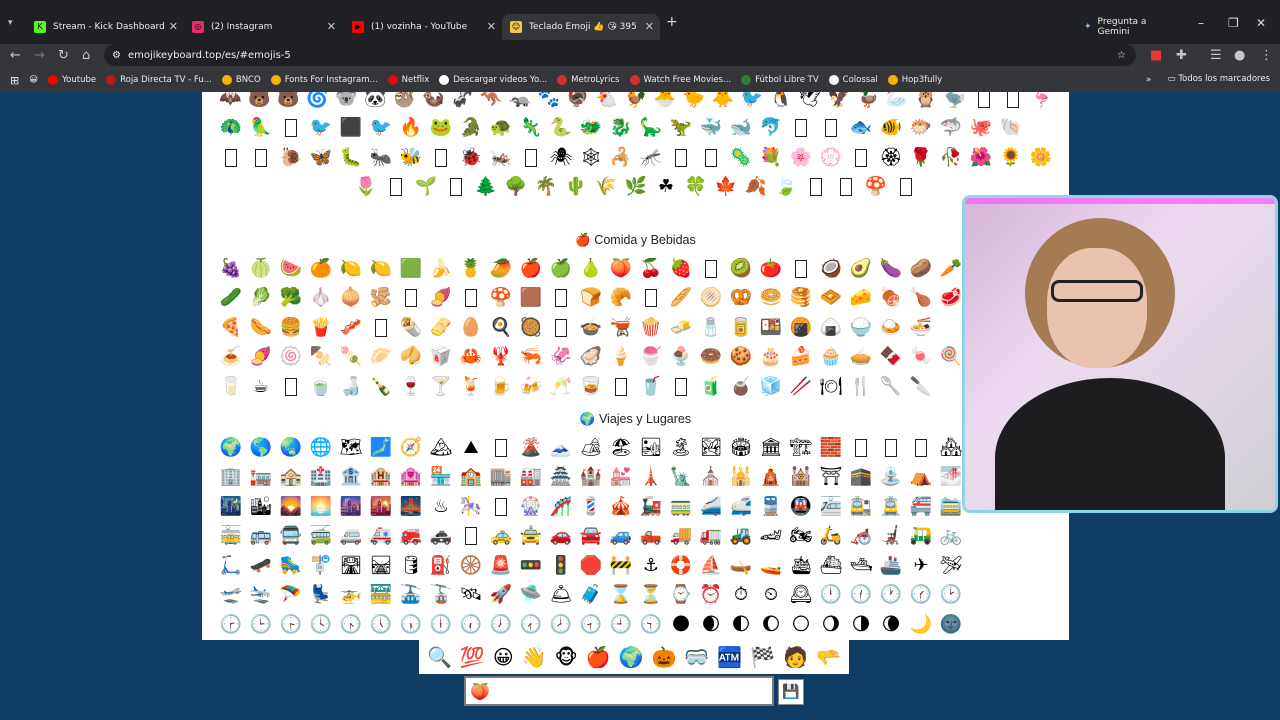 The width and height of the screenshot is (1280, 720). I want to click on emoji-button: 🍄, so click(501, 299).